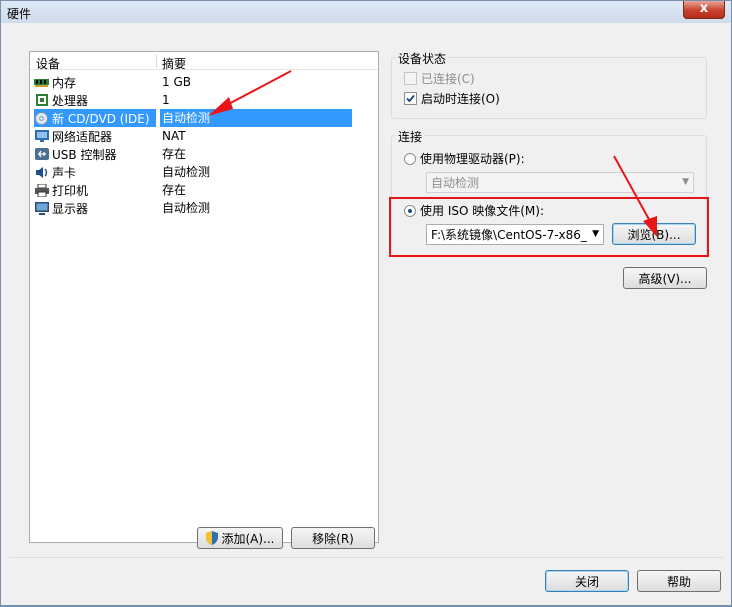 The height and width of the screenshot is (607, 732). What do you see at coordinates (41, 100) in the screenshot?
I see `processor-icon` at bounding box center [41, 100].